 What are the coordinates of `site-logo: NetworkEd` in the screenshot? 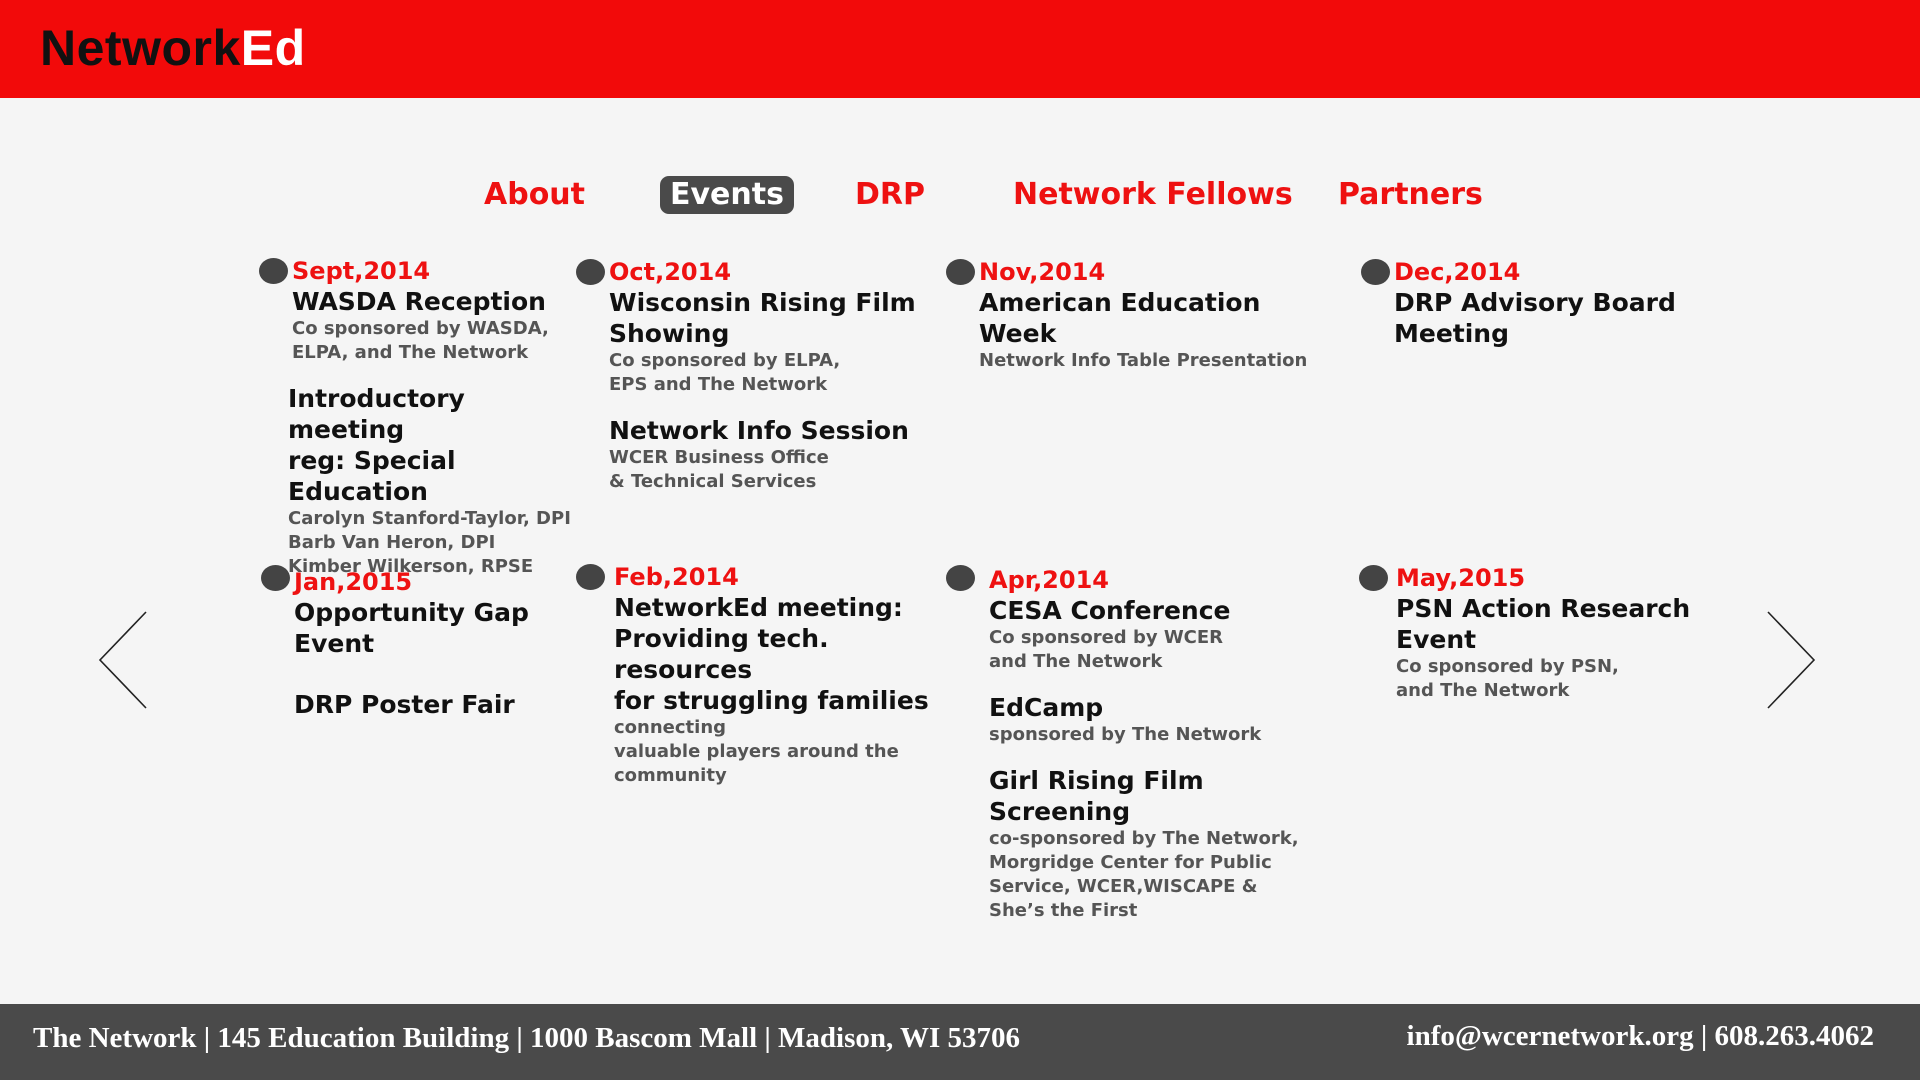 It's located at (173, 48).